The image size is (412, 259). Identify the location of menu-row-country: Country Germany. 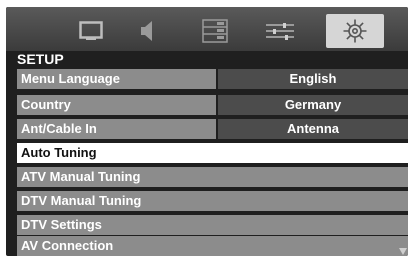
(212, 105).